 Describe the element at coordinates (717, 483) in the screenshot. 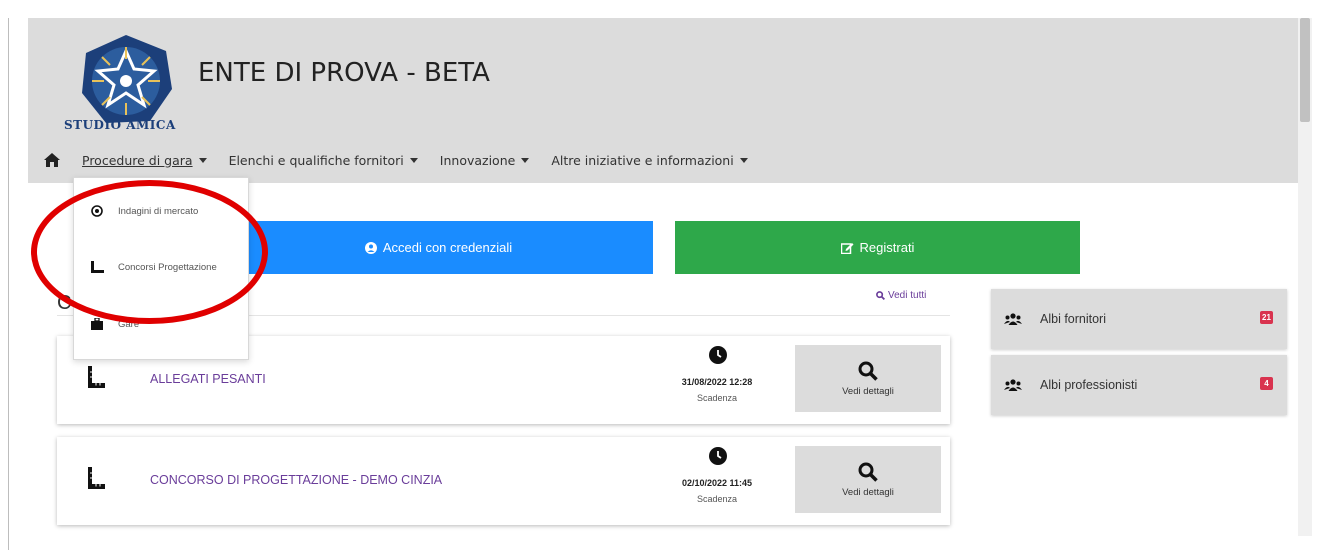

I see `deadline-date: 02/10/2022 11:45` at that location.